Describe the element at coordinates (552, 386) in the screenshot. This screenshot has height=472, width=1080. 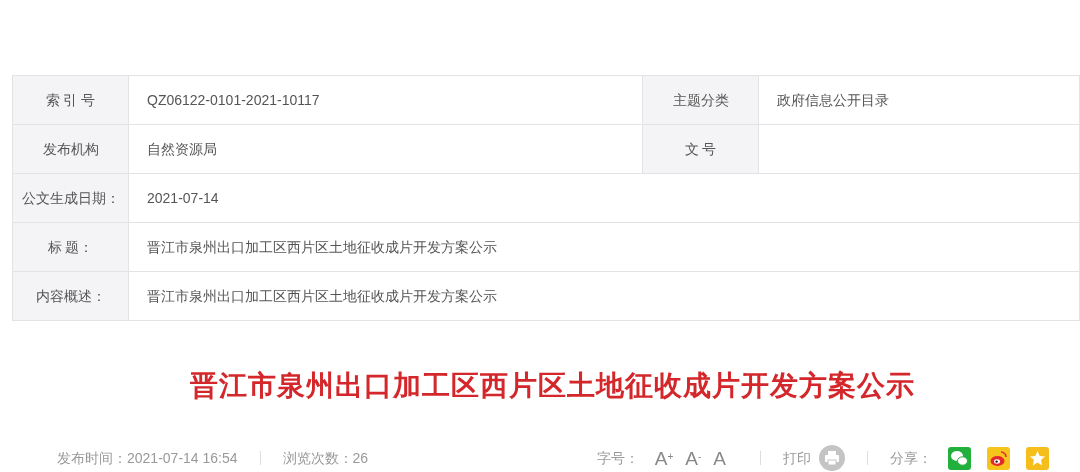
I see `article-title: 晋江市泉州出口加工区西片区土地征收成片开发方案公示` at that location.